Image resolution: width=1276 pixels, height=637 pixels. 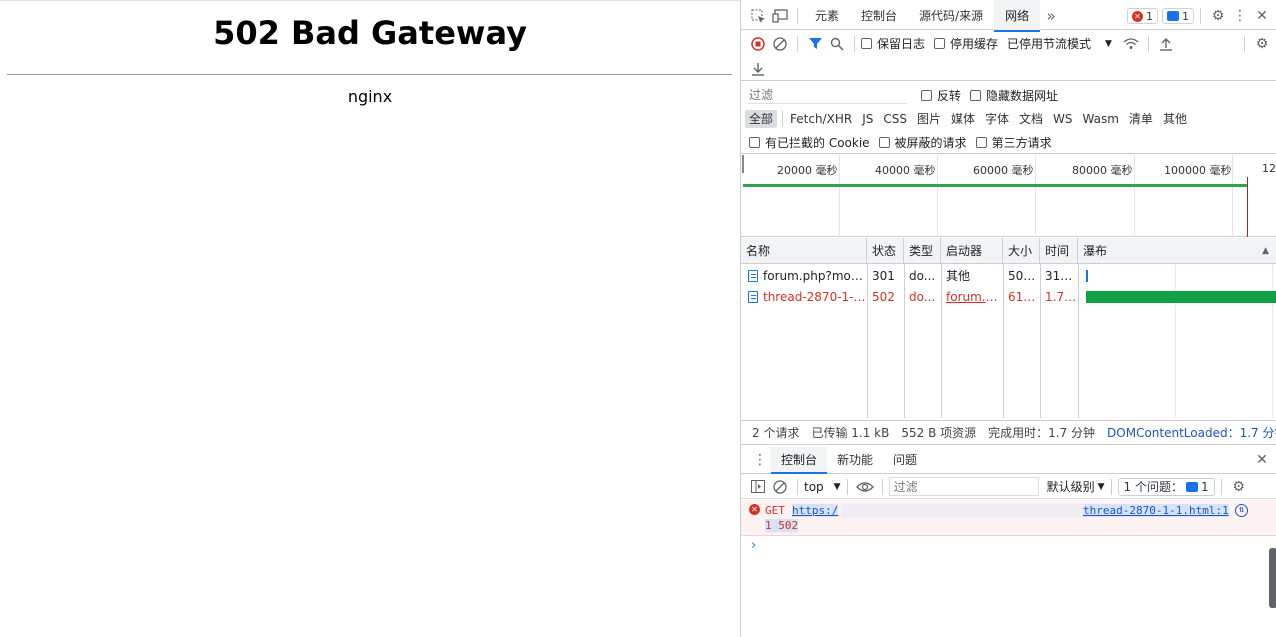 I want to click on column-header-size: 大小, so click(x=1021, y=251).